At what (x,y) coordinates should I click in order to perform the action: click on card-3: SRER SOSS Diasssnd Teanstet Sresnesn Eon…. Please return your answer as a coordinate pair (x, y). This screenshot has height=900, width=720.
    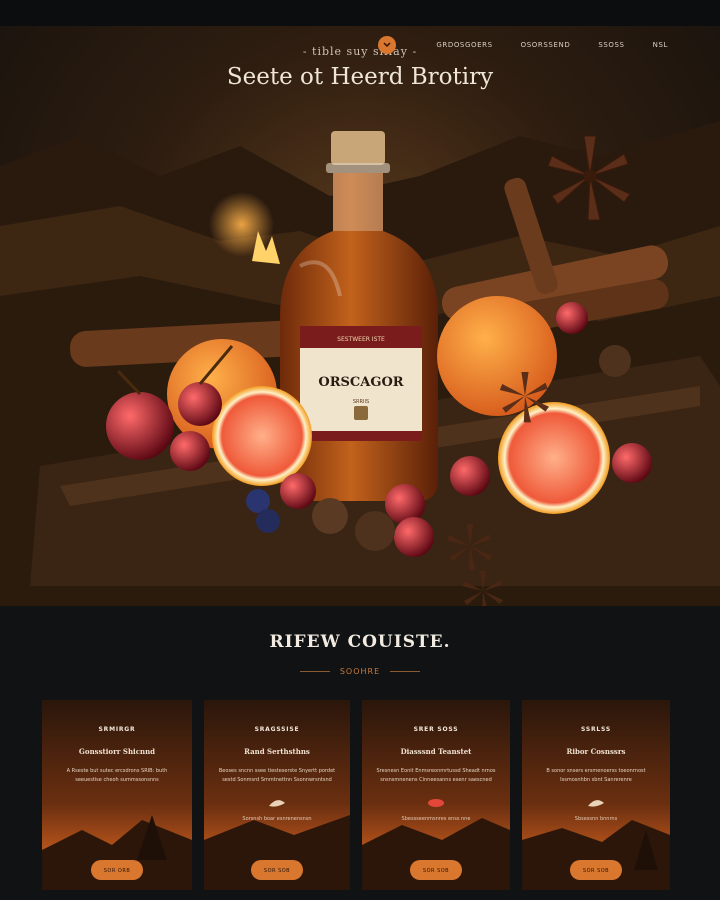
    Looking at the image, I should click on (436, 795).